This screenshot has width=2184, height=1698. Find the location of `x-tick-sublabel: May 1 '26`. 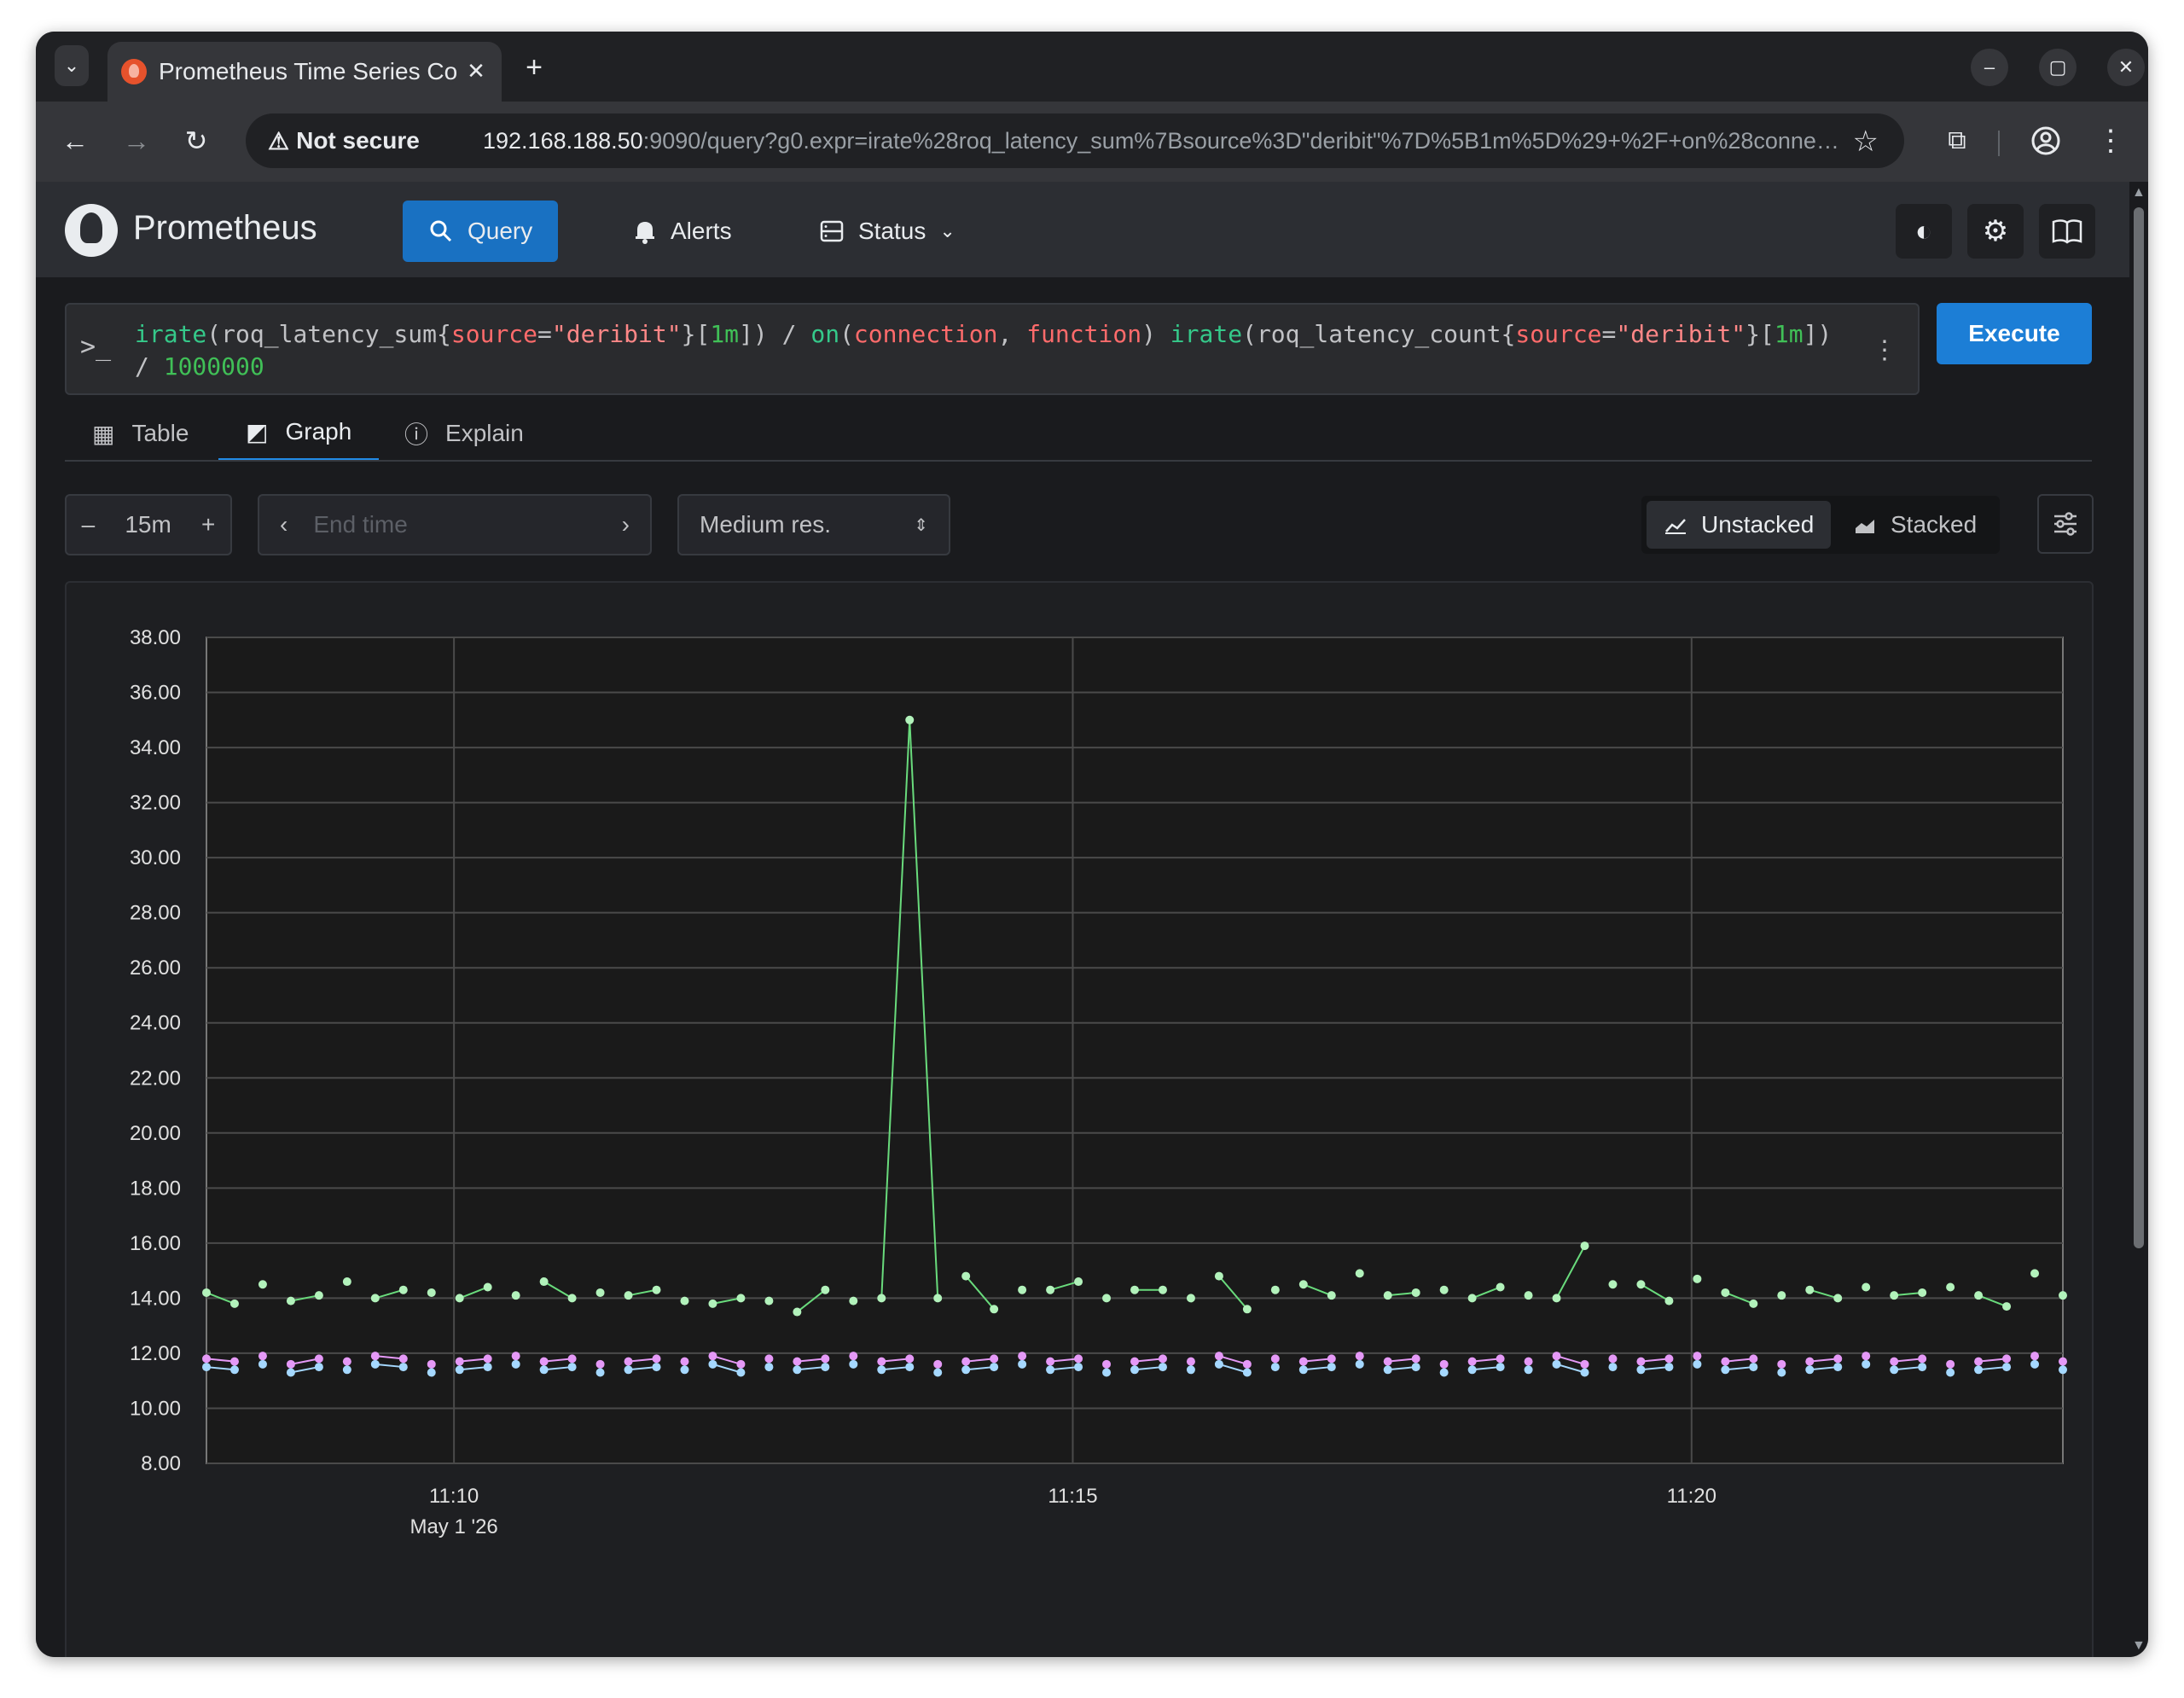

x-tick-sublabel: May 1 '26 is located at coordinates (454, 1526).